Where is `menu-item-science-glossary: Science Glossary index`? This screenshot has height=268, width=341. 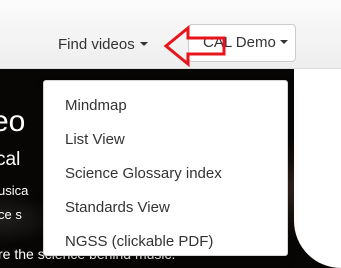
menu-item-science-glossary: Science Glossary index is located at coordinates (165, 174).